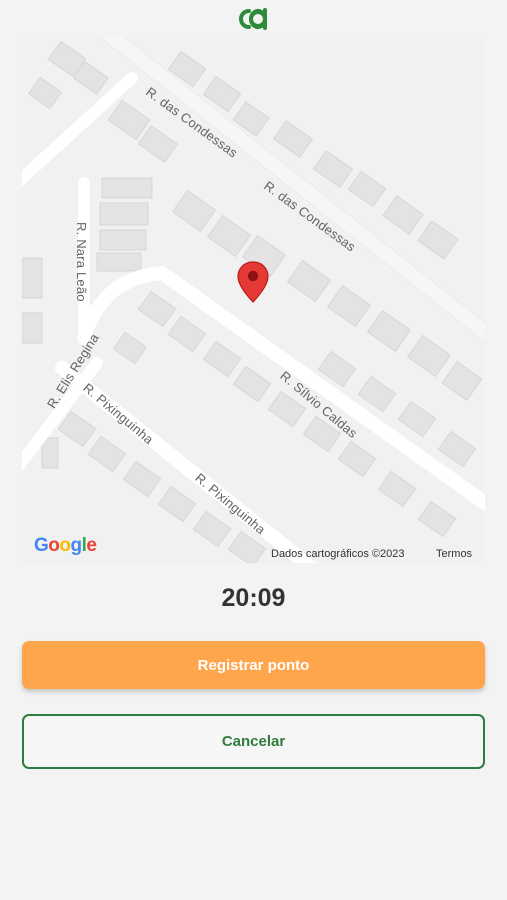  I want to click on cd-logo-icon, so click(253, 19).